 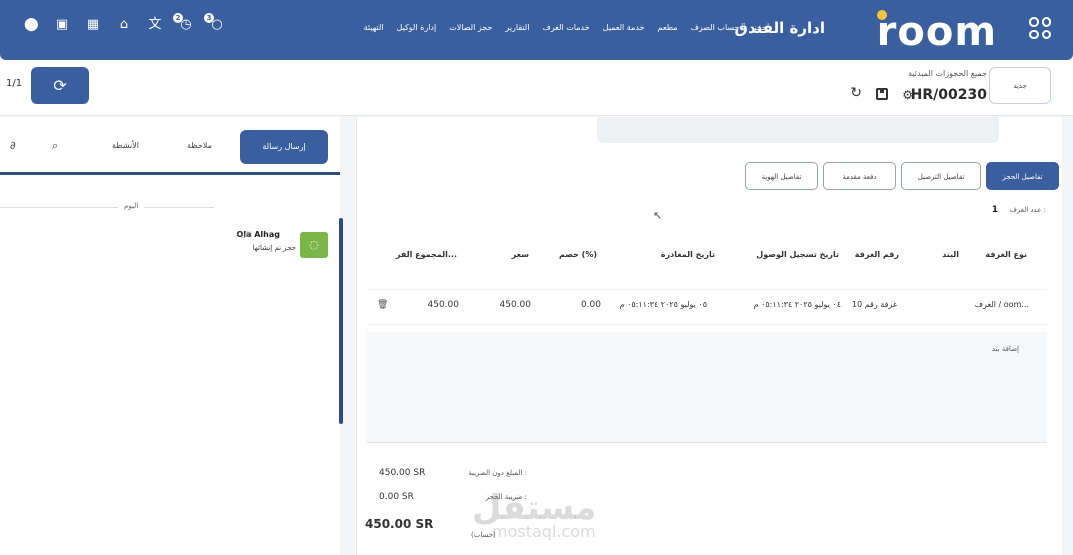 What do you see at coordinates (131, 206) in the screenshot?
I see `day-label: اليوم` at bounding box center [131, 206].